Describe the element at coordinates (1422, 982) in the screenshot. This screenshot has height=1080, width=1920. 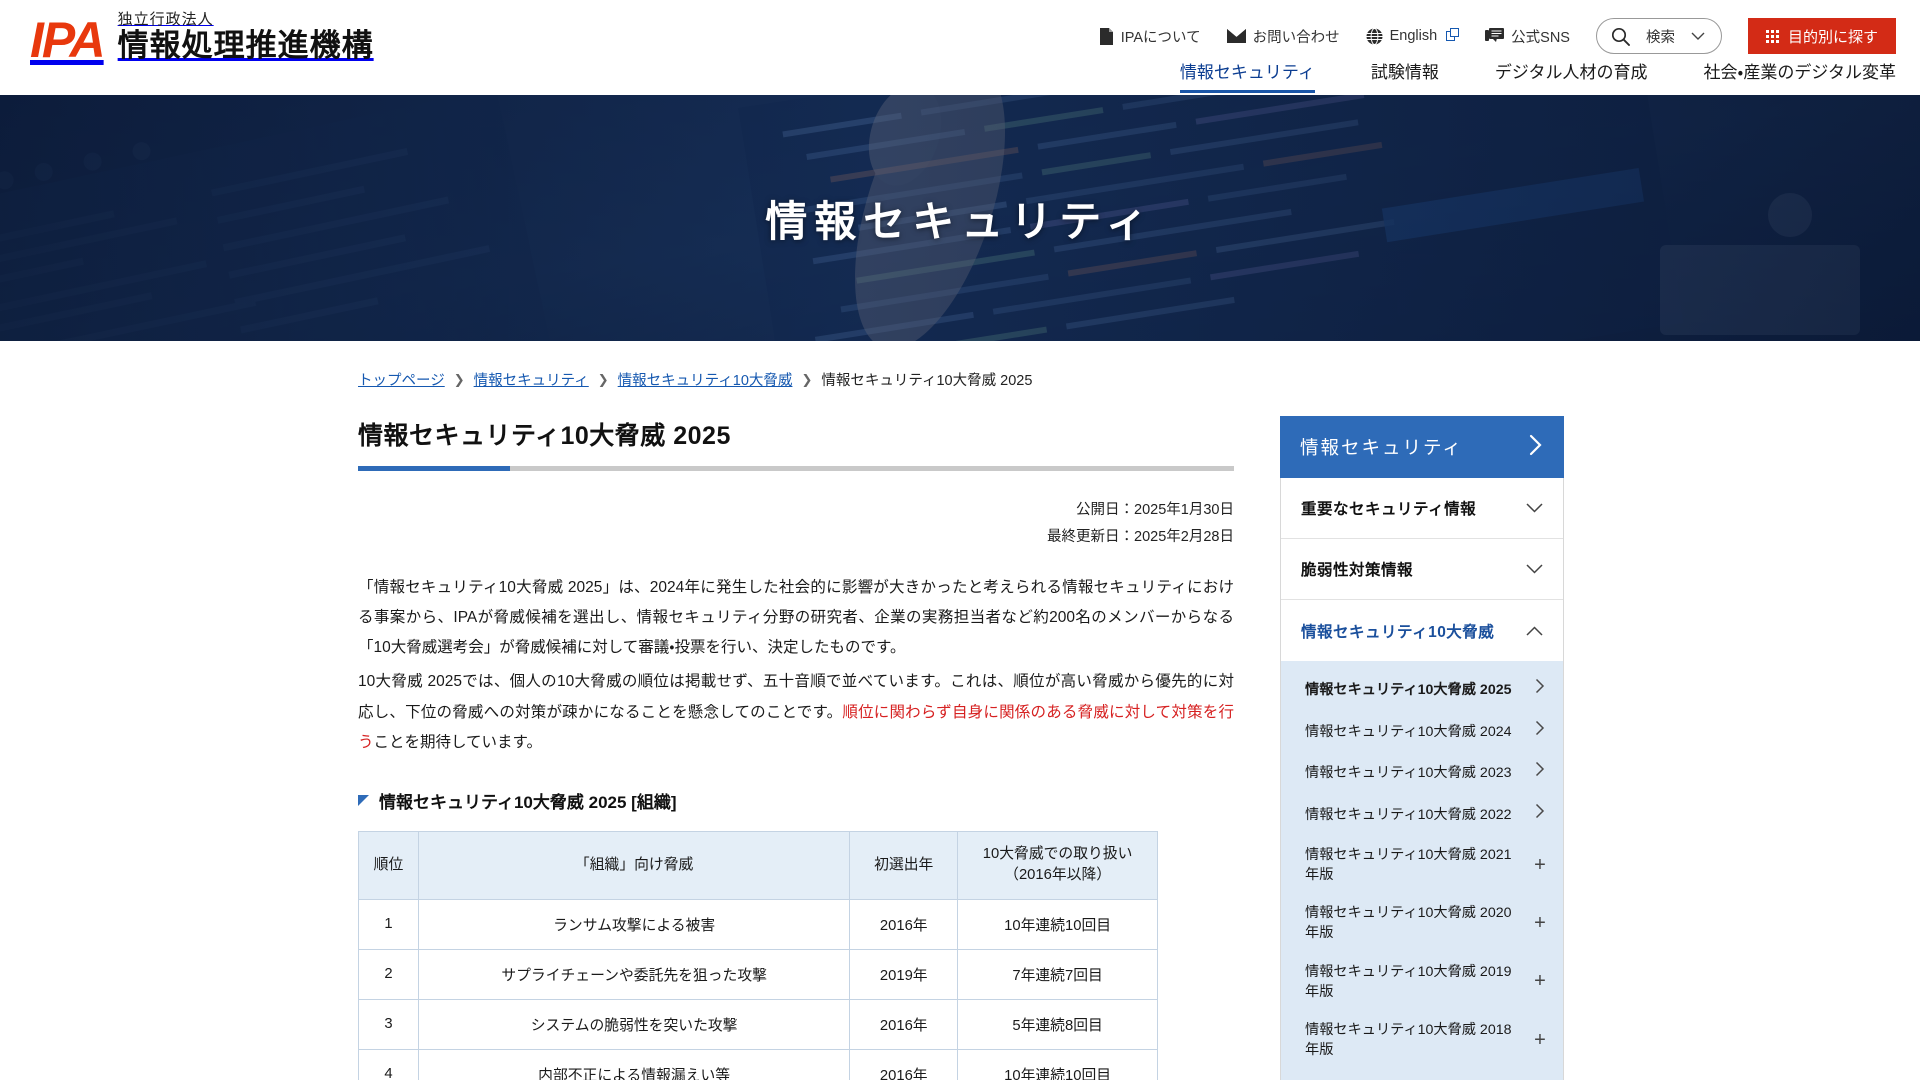
I see `sidebar-item-threats-2019: 情報セキュリティ10大脅威 2019年版 +` at that location.